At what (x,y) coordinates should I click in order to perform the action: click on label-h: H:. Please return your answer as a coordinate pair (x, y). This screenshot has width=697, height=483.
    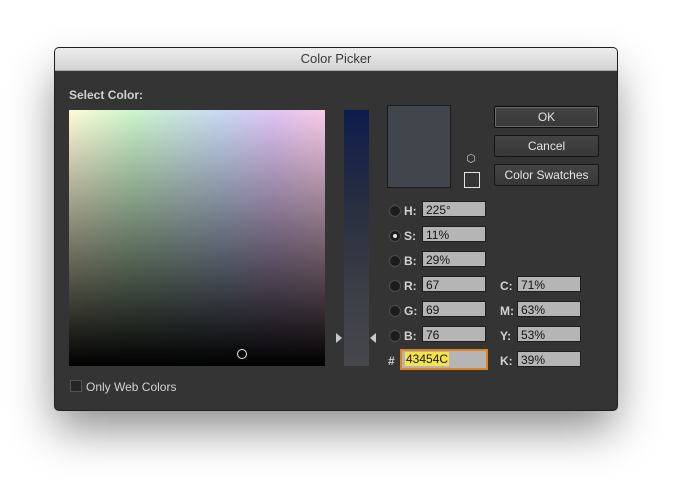
    Looking at the image, I should click on (410, 211).